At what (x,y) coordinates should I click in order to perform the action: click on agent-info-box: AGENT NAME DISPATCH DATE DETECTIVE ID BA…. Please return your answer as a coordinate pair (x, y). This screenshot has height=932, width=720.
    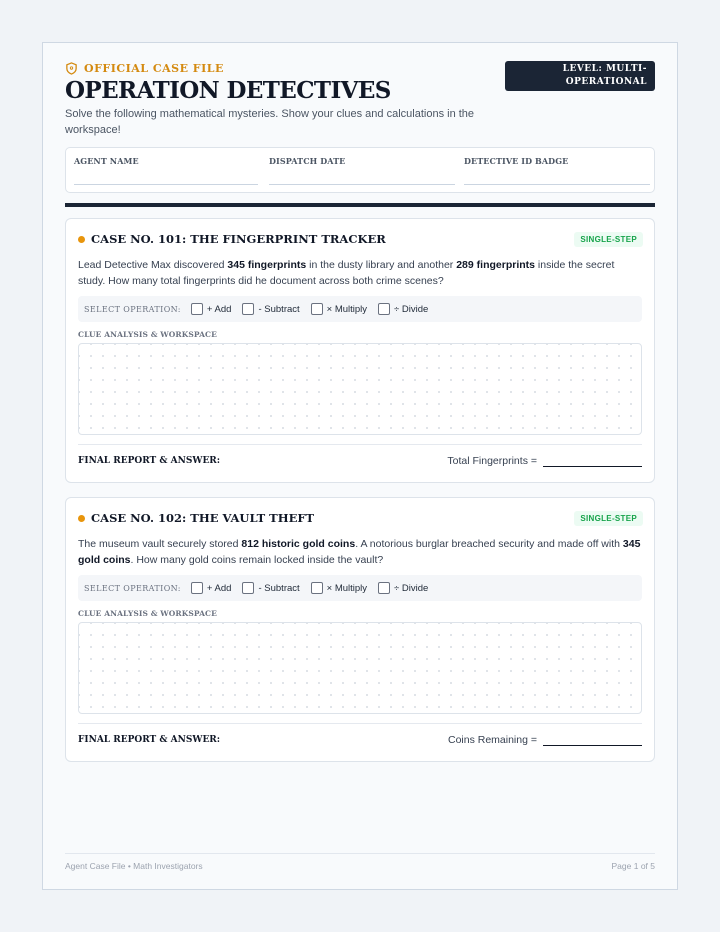
    Looking at the image, I should click on (360, 170).